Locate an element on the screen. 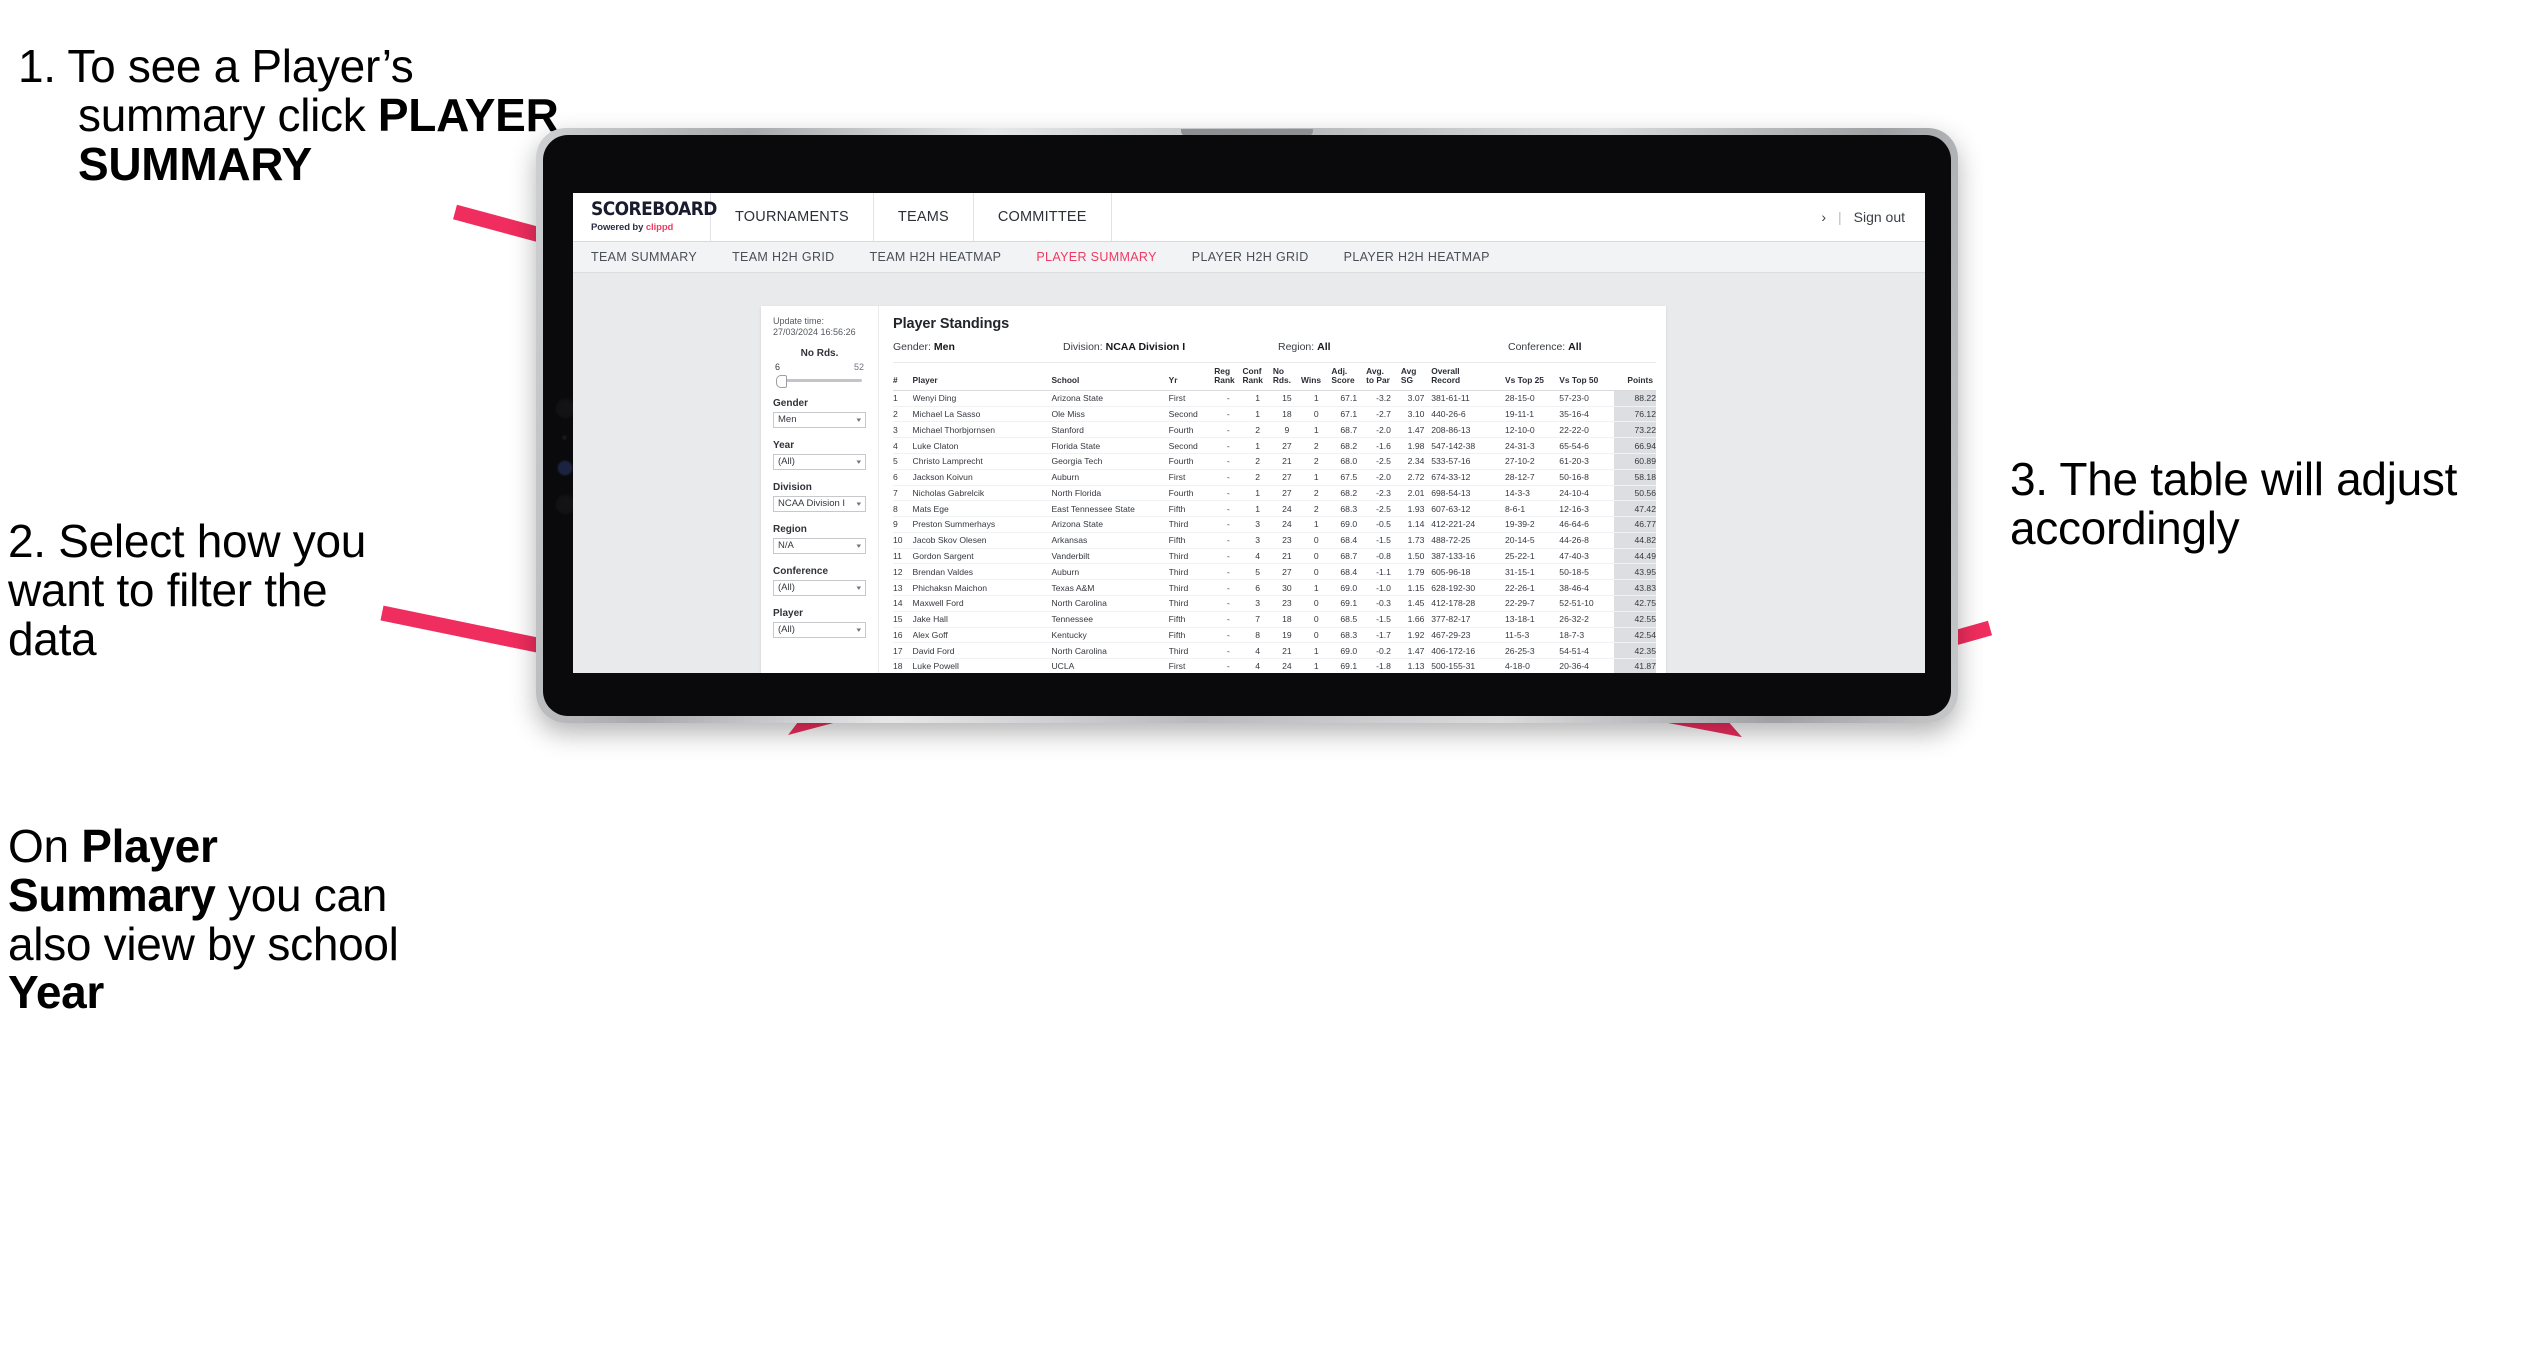  cell-points: 44.49 is located at coordinates (1634, 556).